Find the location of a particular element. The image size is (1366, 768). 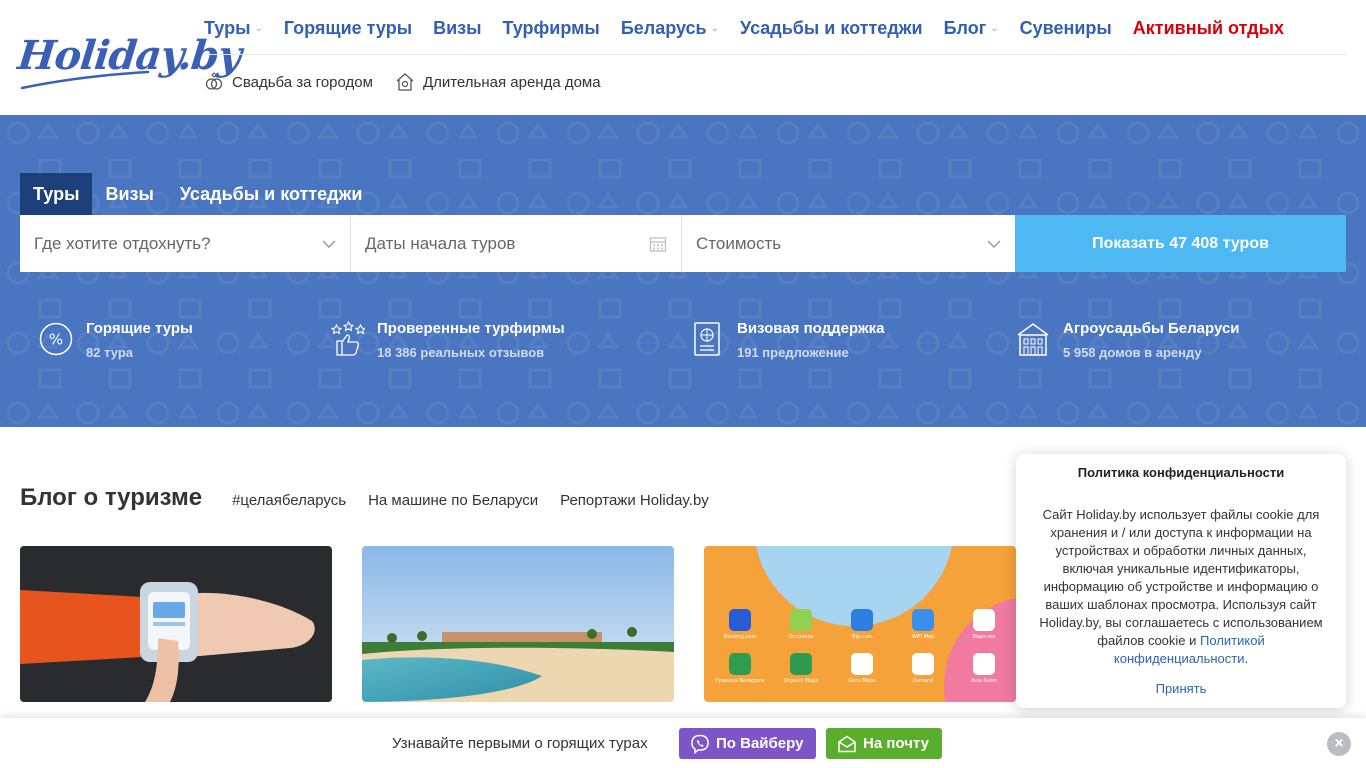

nav-item-estates: Усадьбы и коттеджи is located at coordinates (831, 28).